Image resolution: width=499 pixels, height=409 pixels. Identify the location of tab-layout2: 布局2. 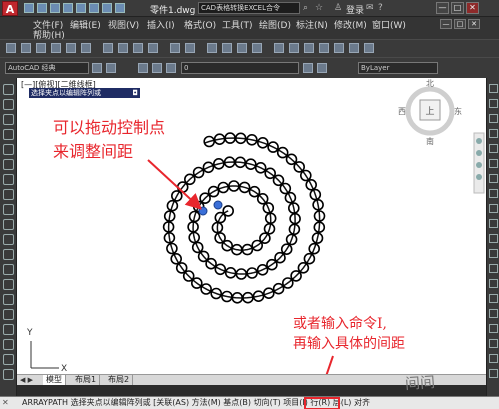
(119, 380).